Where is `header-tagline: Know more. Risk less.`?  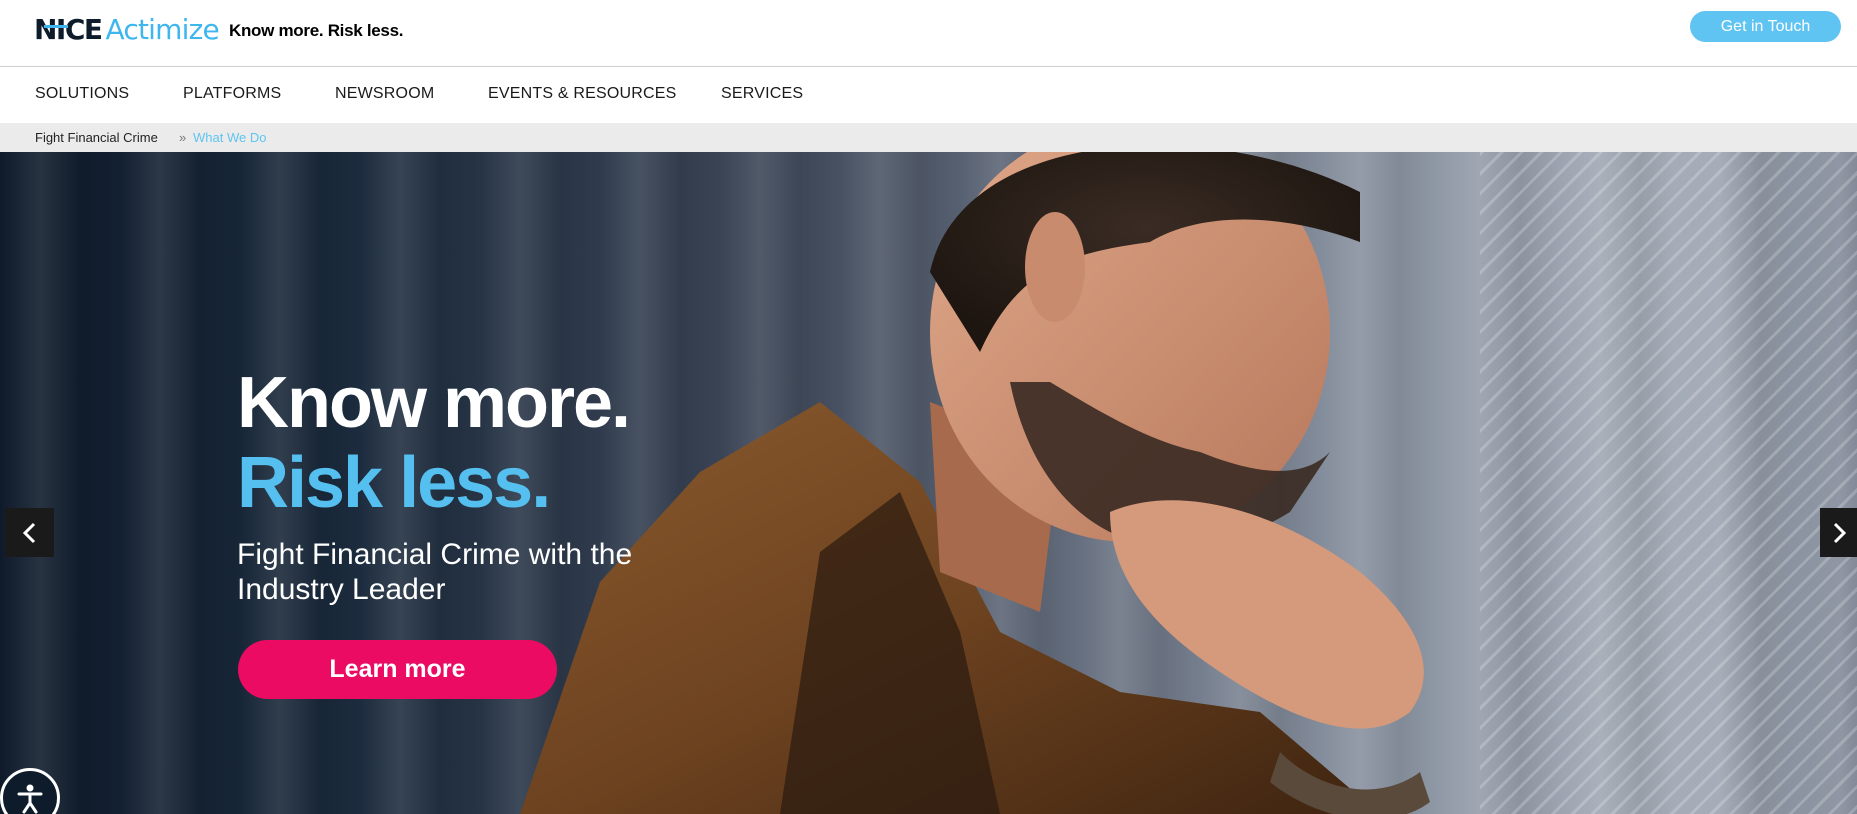 header-tagline: Know more. Risk less. is located at coordinates (316, 30).